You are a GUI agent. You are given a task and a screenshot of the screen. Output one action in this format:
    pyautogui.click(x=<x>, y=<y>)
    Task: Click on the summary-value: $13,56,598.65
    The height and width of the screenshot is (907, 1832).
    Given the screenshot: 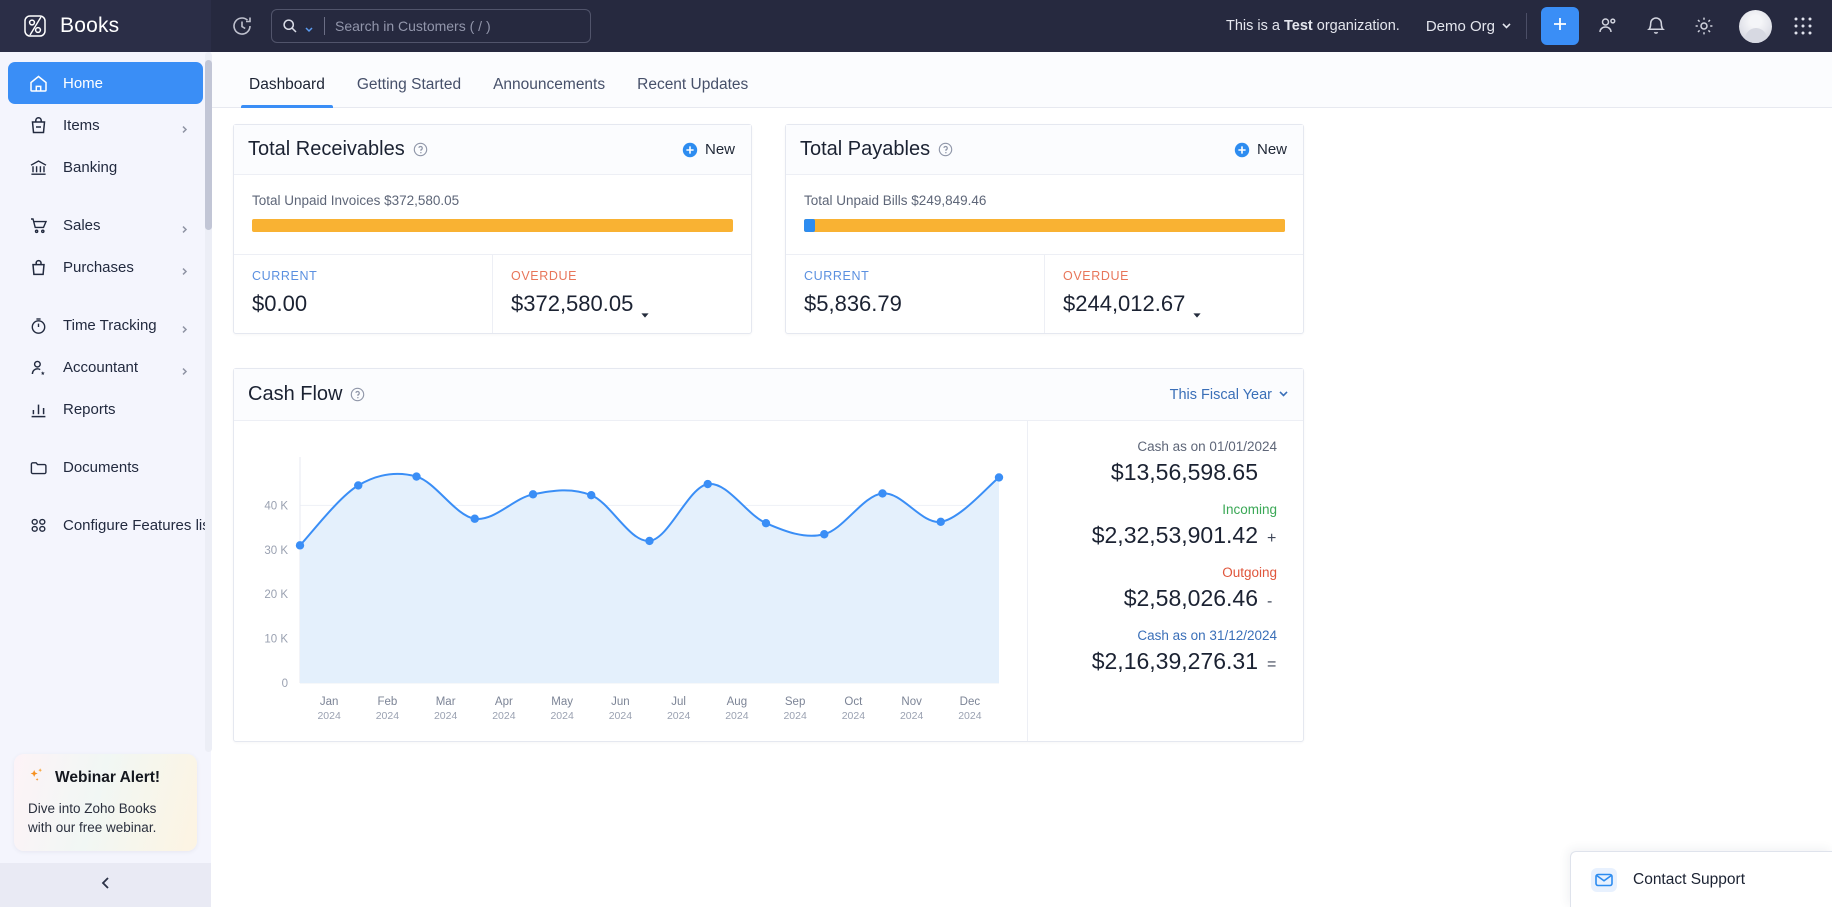 What is the action you would take?
    pyautogui.click(x=1184, y=472)
    